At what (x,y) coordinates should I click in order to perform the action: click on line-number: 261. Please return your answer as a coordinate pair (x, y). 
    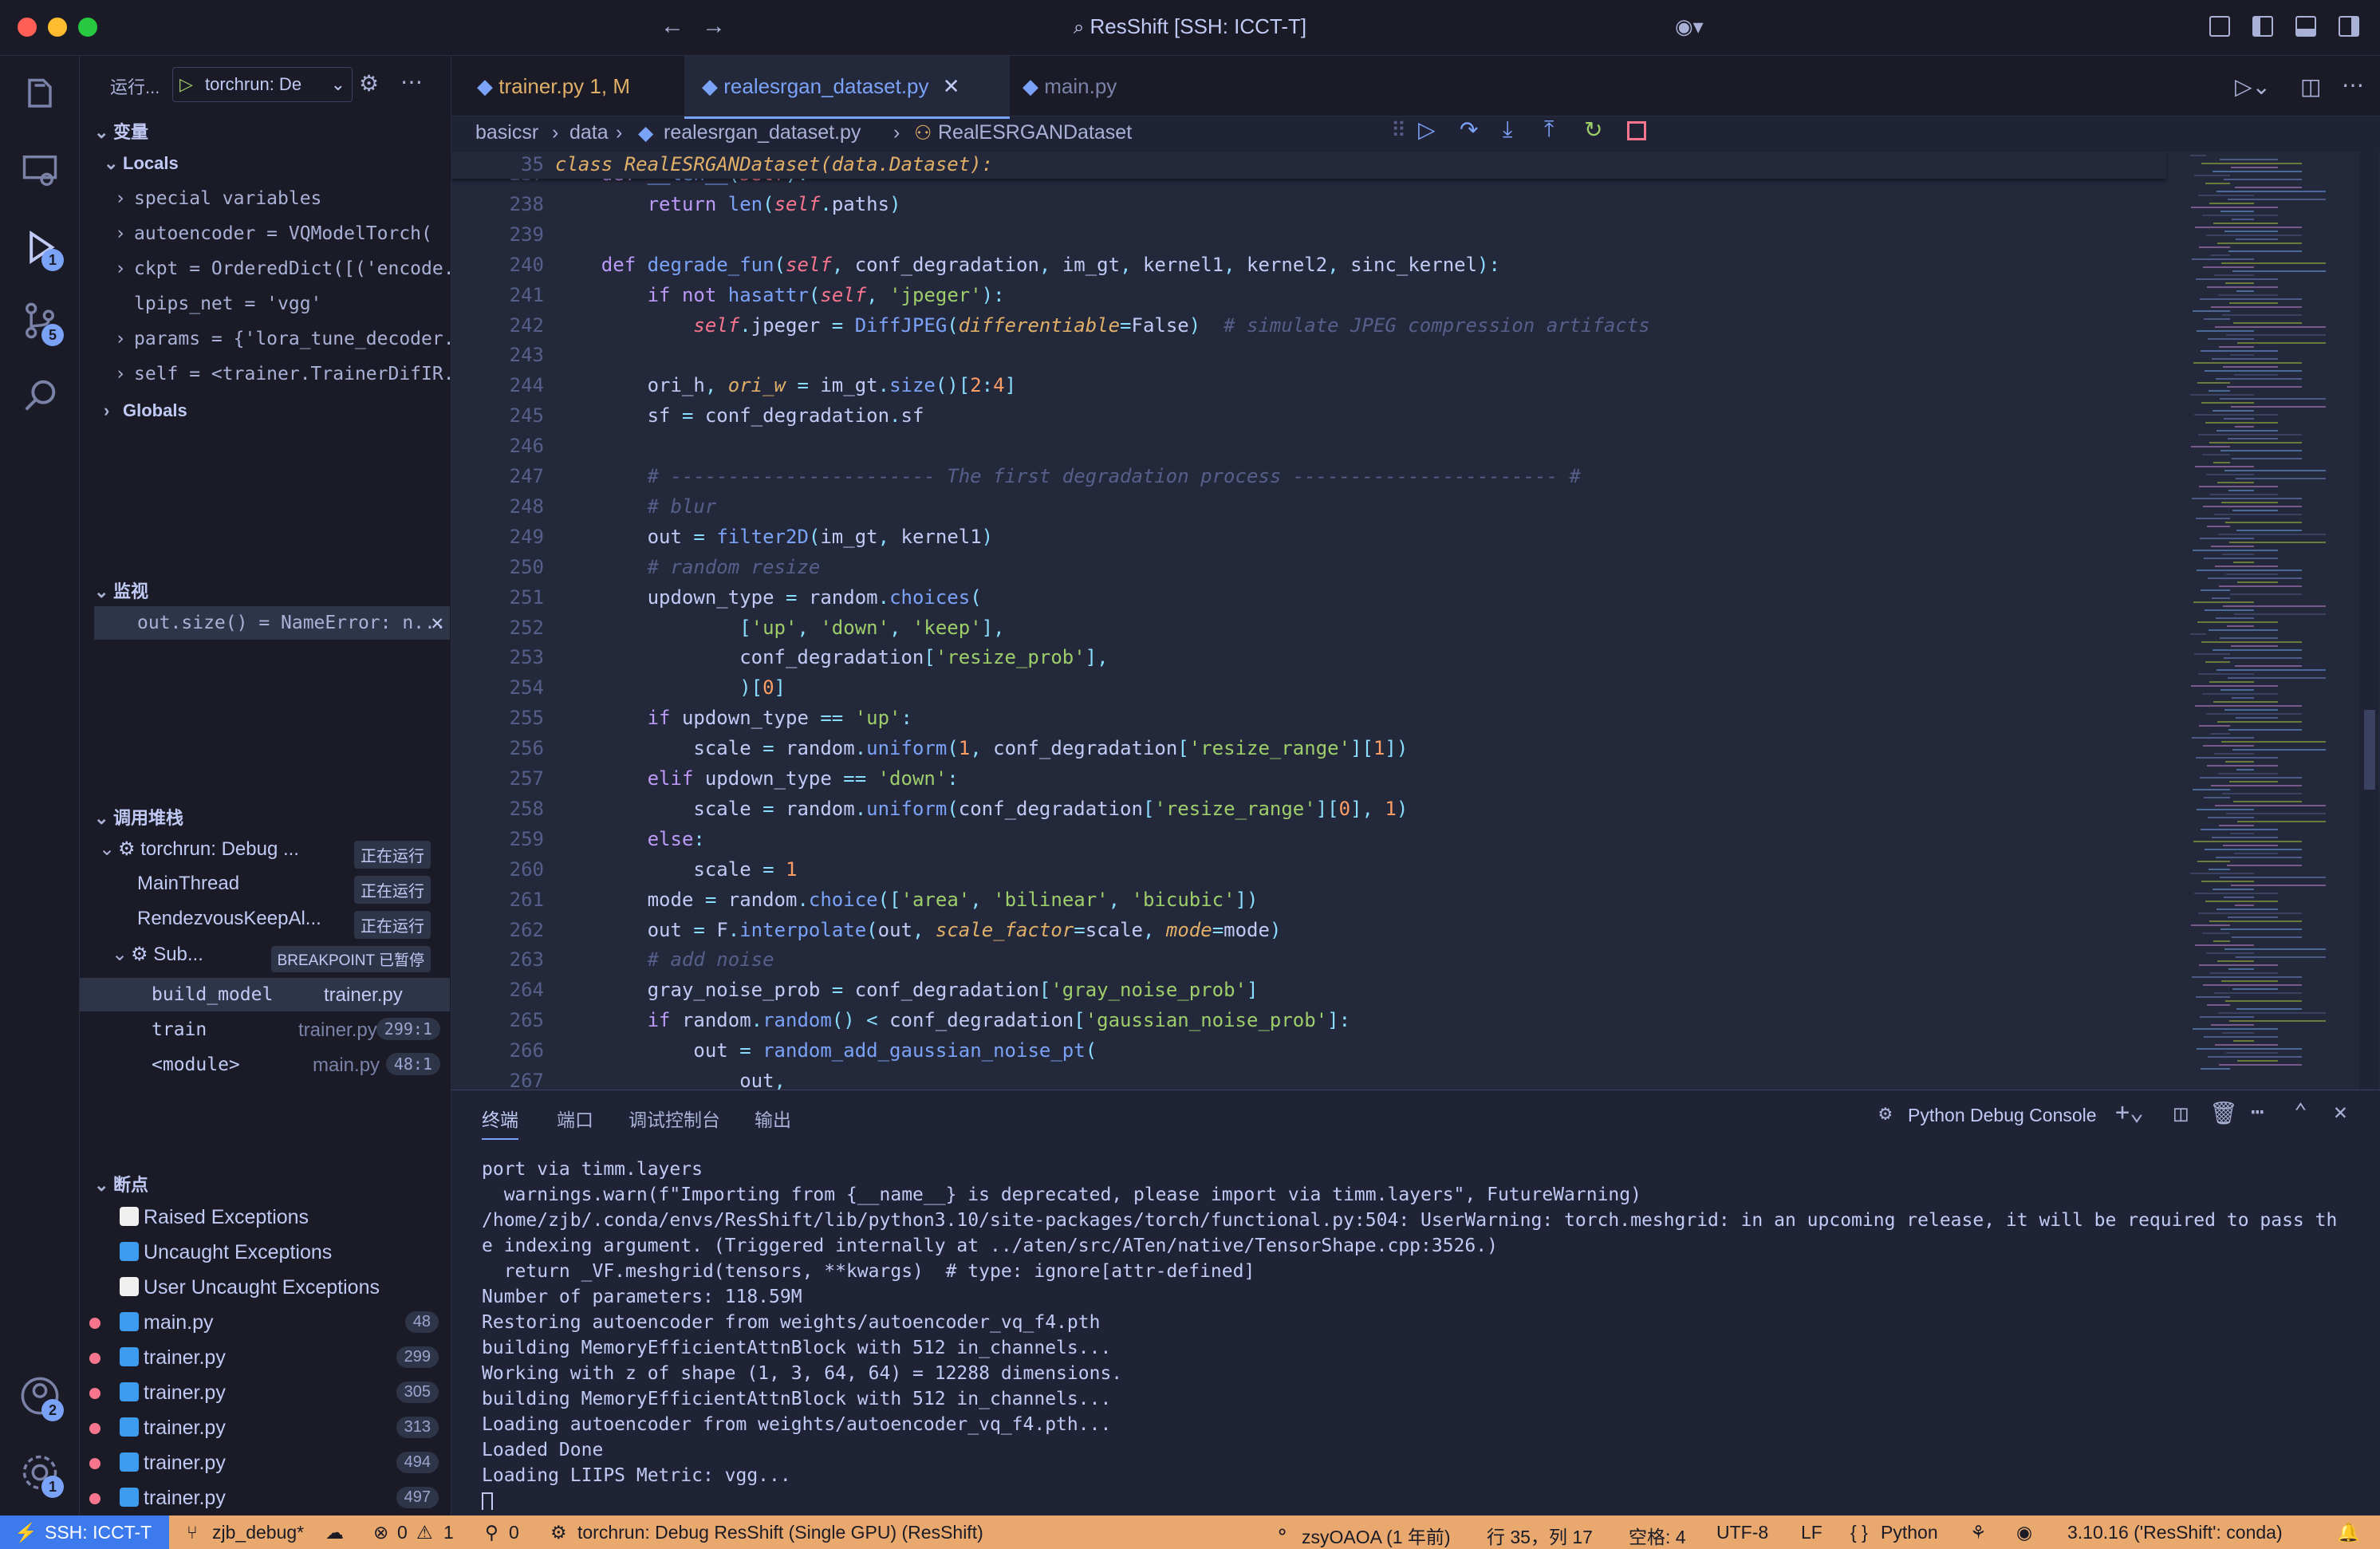
    Looking at the image, I should click on (512, 900).